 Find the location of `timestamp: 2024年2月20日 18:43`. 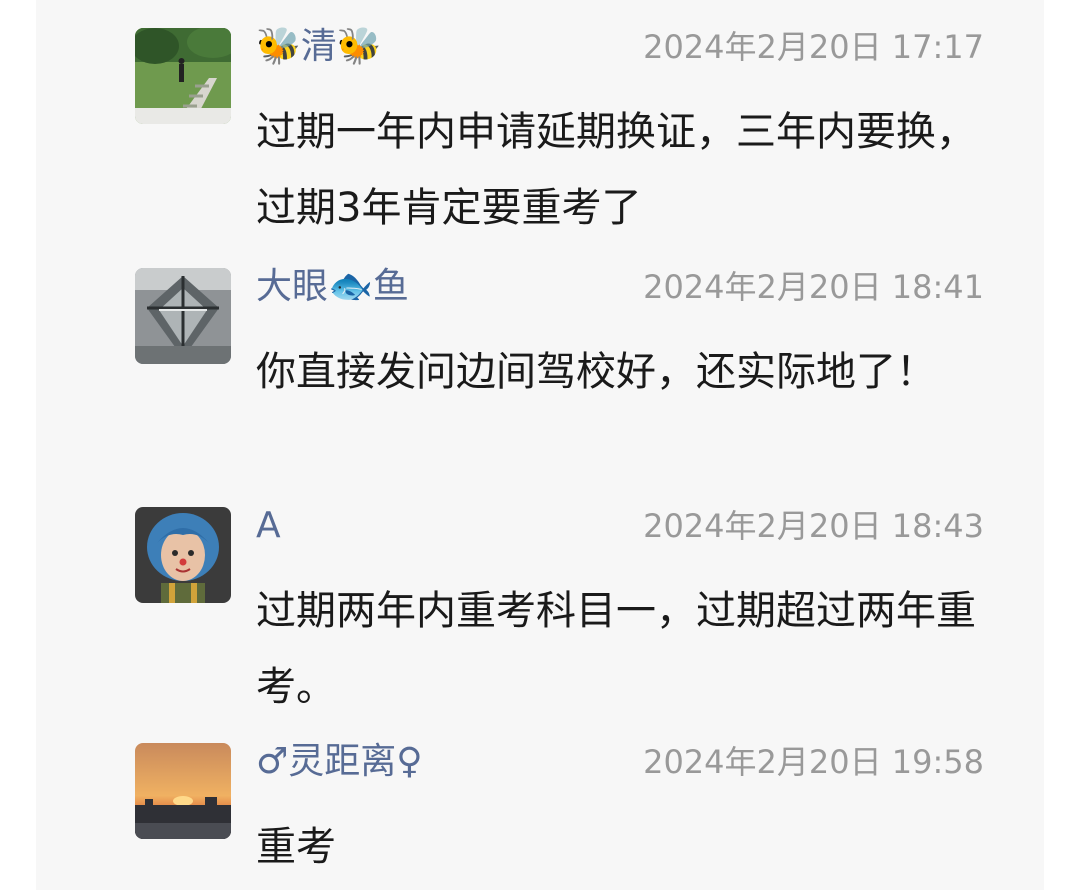

timestamp: 2024年2月20日 18:43 is located at coordinates (813, 526).